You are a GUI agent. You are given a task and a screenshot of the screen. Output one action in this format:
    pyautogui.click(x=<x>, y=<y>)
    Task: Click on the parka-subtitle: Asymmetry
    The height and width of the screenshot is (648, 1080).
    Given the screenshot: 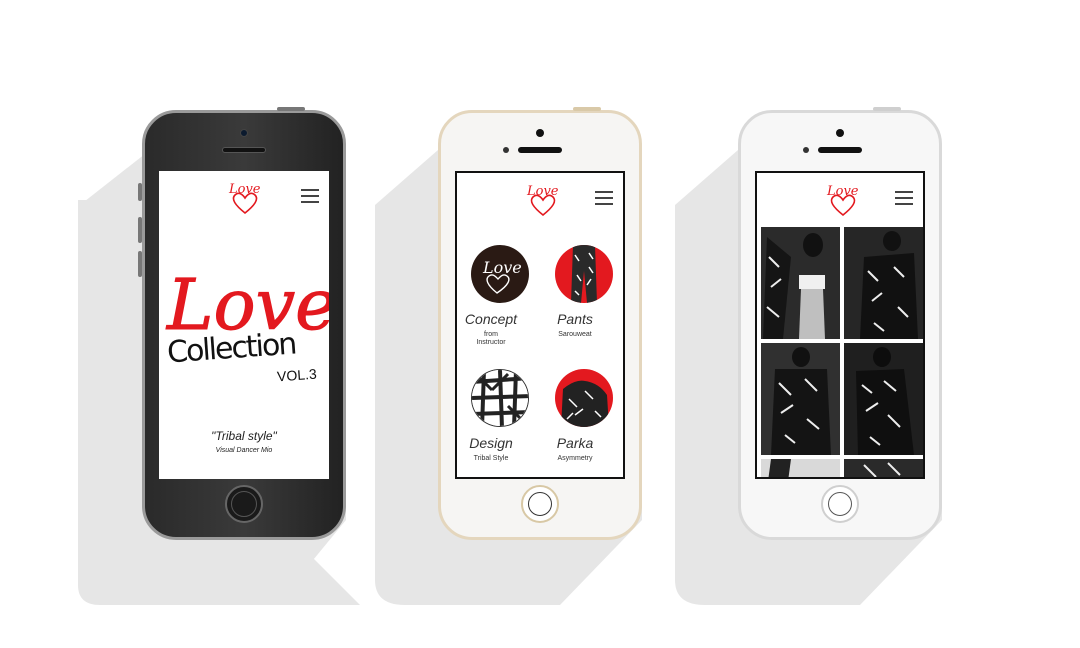 What is the action you would take?
    pyautogui.click(x=575, y=458)
    